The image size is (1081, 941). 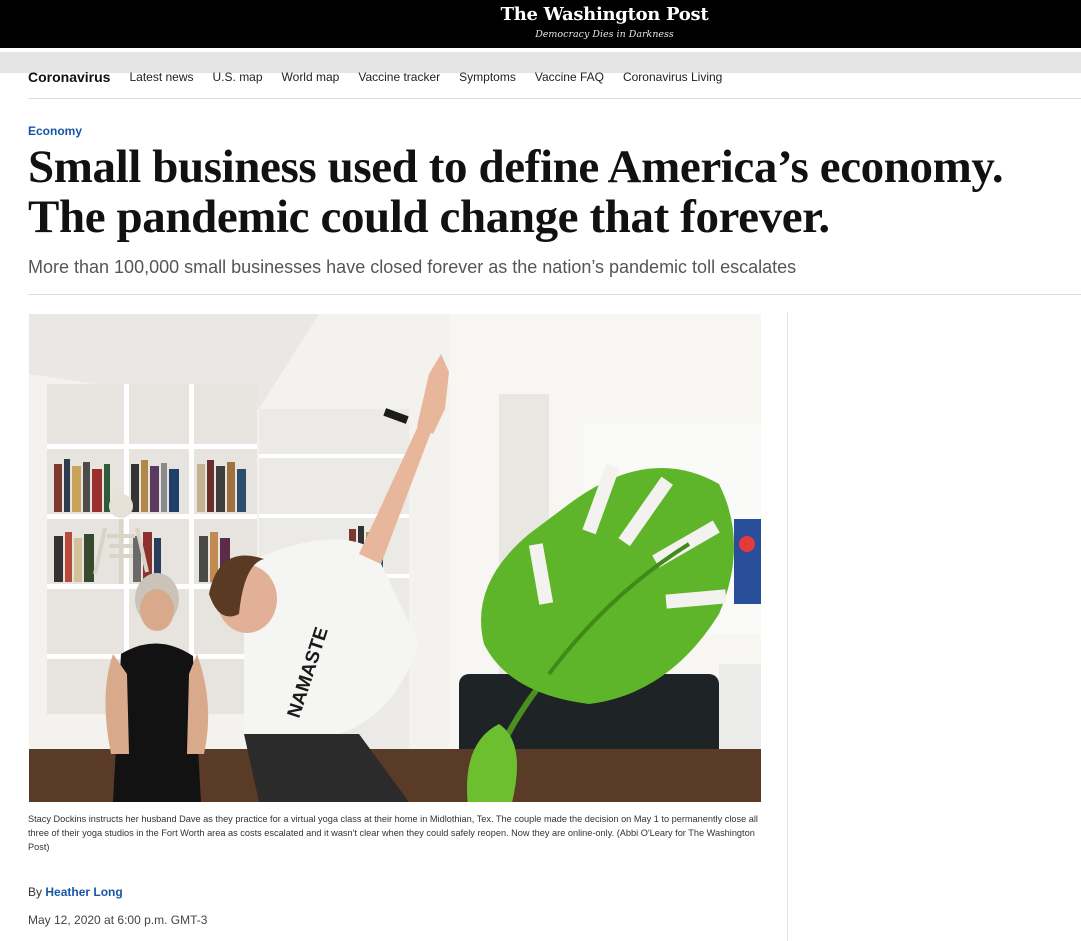 I want to click on byline: By Heather Long, so click(x=75, y=892).